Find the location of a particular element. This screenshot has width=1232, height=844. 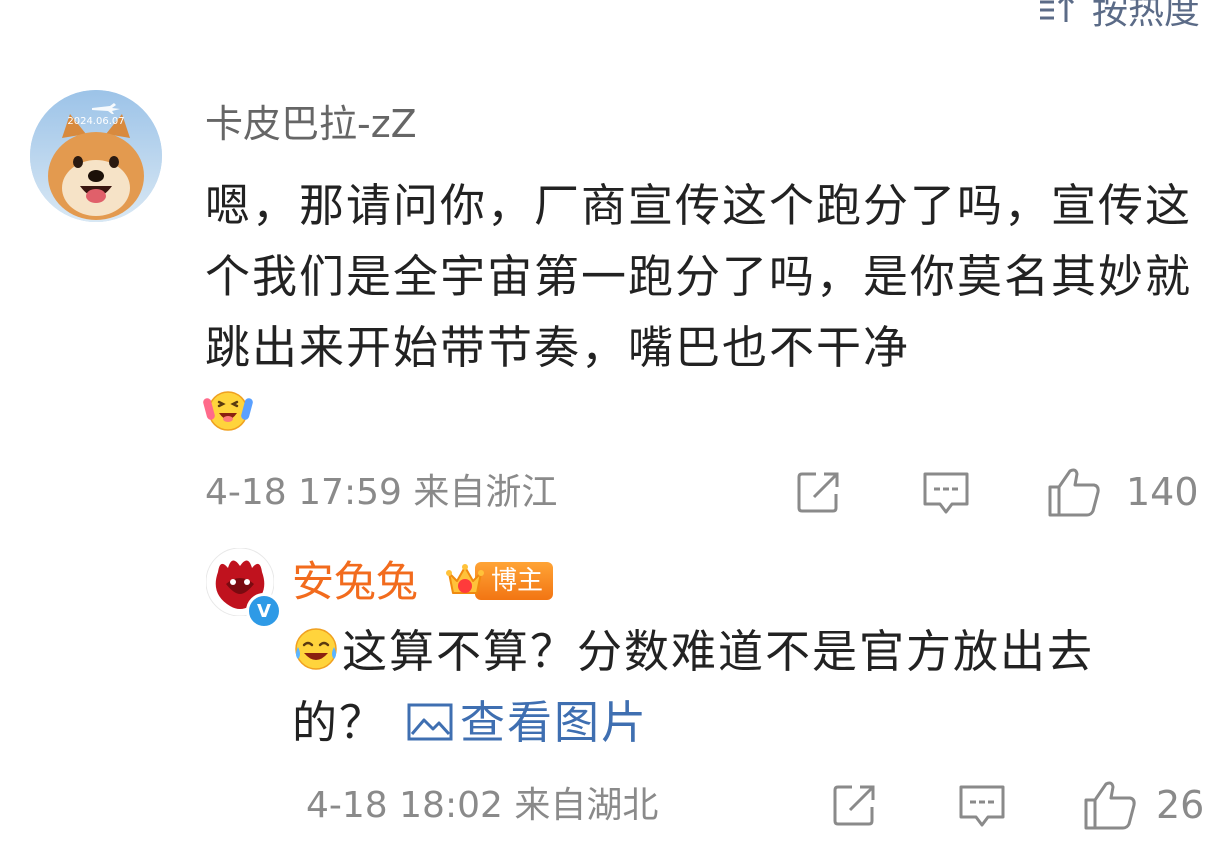

username: 卡皮巴拉-zZ is located at coordinates (311, 124).